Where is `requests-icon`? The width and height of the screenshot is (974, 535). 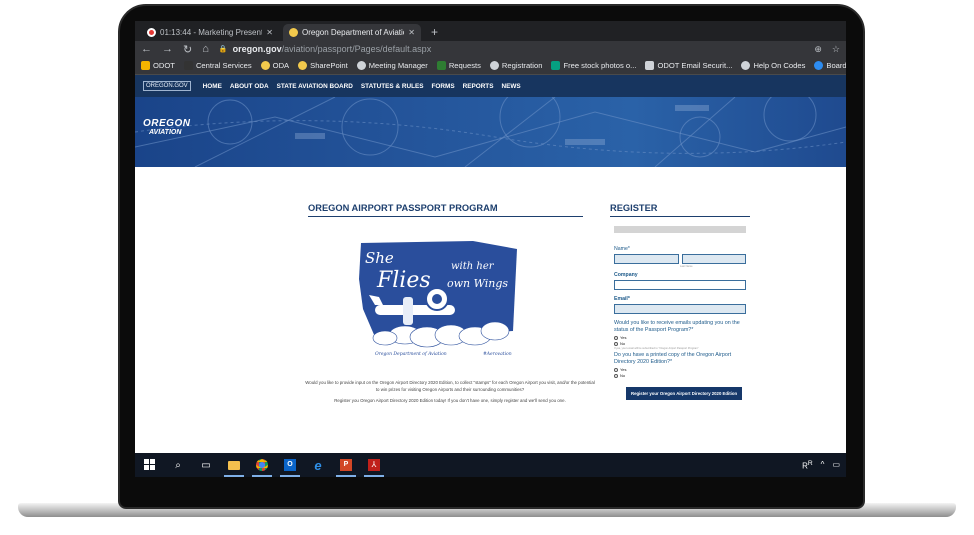
requests-icon is located at coordinates (441, 65).